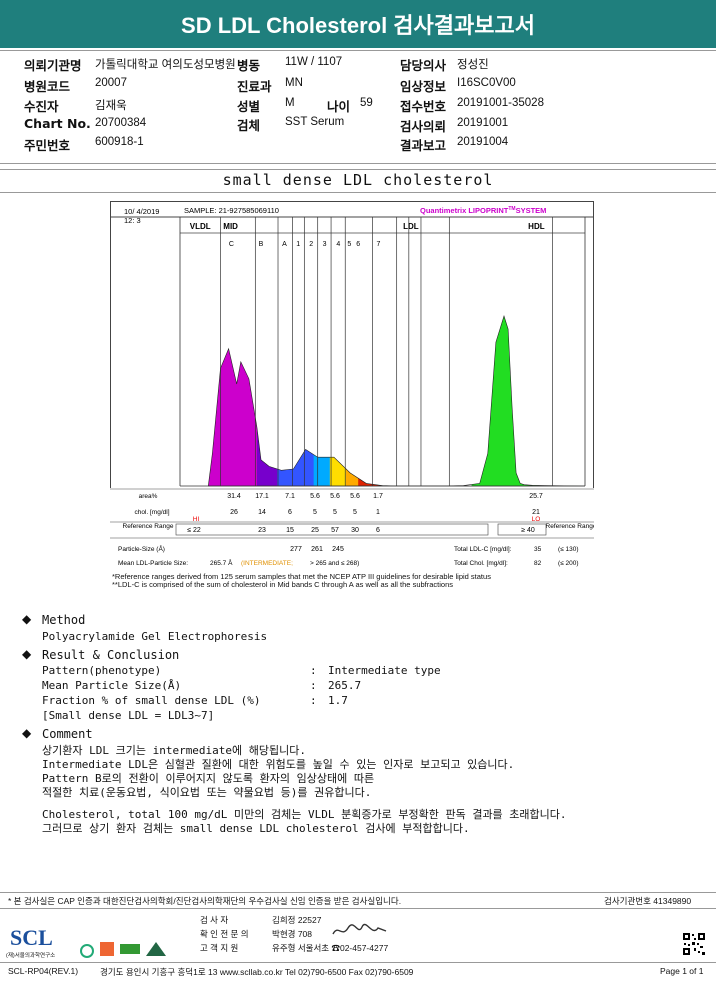 The image size is (716, 993). Describe the element at coordinates (358, 169) in the screenshot. I see `section-divider-top` at that location.